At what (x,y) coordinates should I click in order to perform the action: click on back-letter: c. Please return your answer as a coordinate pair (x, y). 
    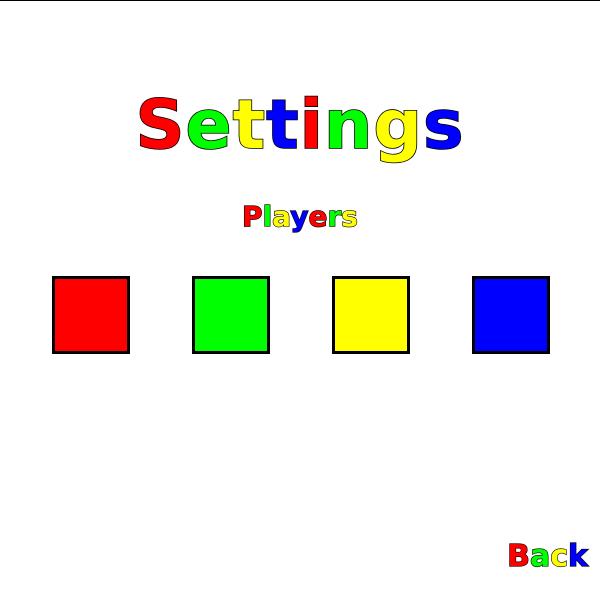
    Looking at the image, I should click on (559, 556).